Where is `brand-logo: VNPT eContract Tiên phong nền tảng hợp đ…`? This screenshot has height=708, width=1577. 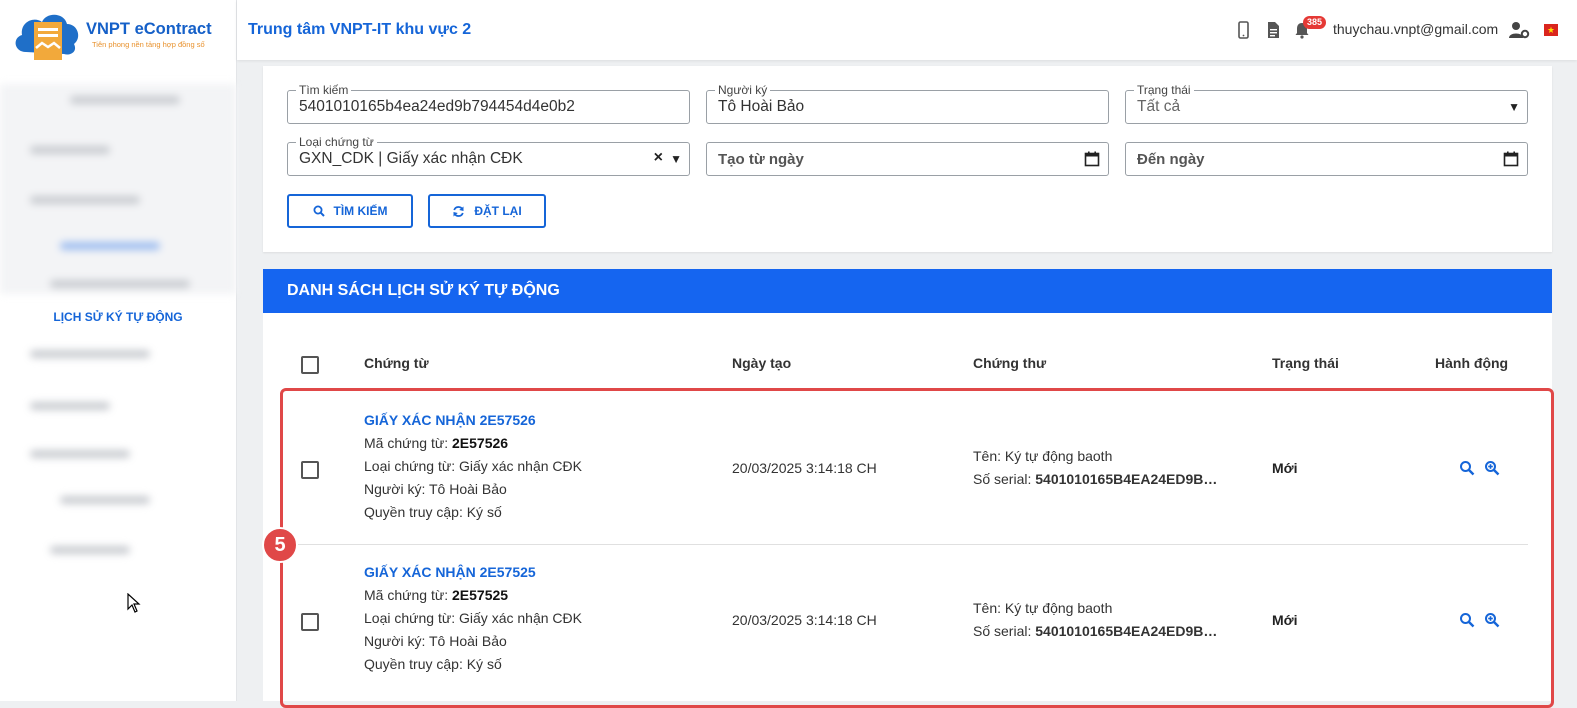 brand-logo: VNPT eContract Tiên phong nền tảng hợp đ… is located at coordinates (119, 36).